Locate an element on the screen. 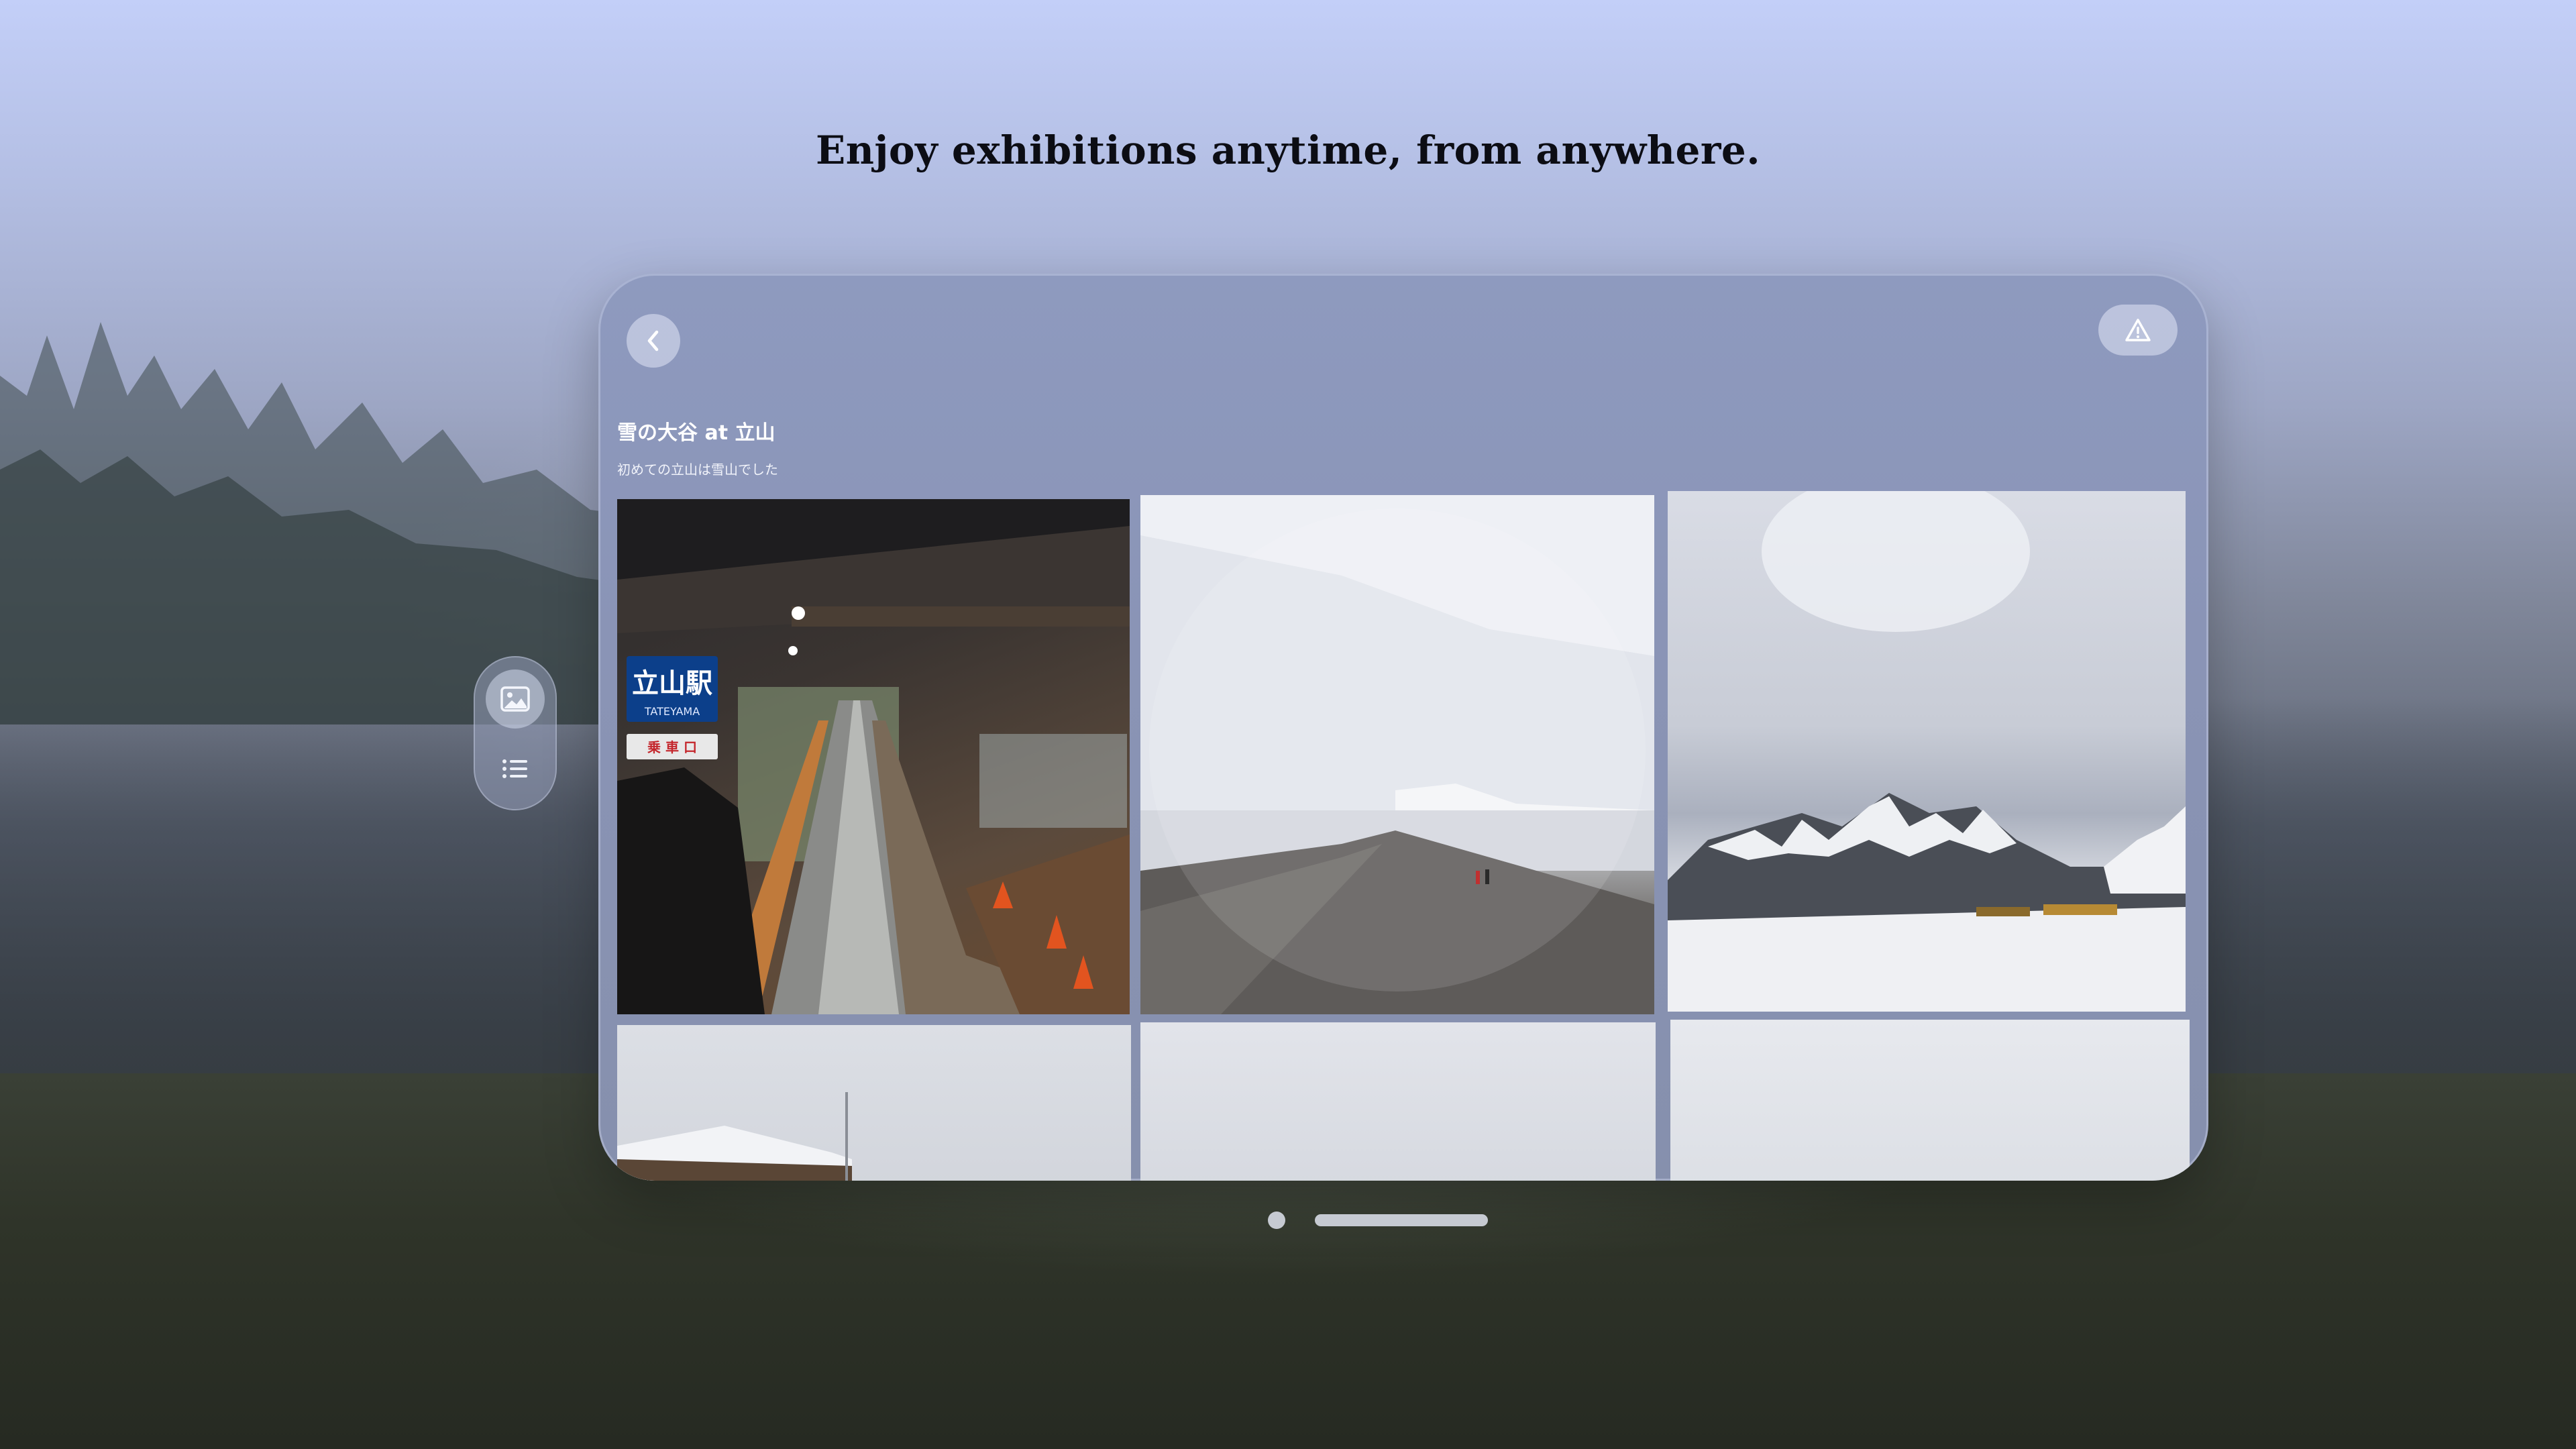  report-button is located at coordinates (2138, 330).